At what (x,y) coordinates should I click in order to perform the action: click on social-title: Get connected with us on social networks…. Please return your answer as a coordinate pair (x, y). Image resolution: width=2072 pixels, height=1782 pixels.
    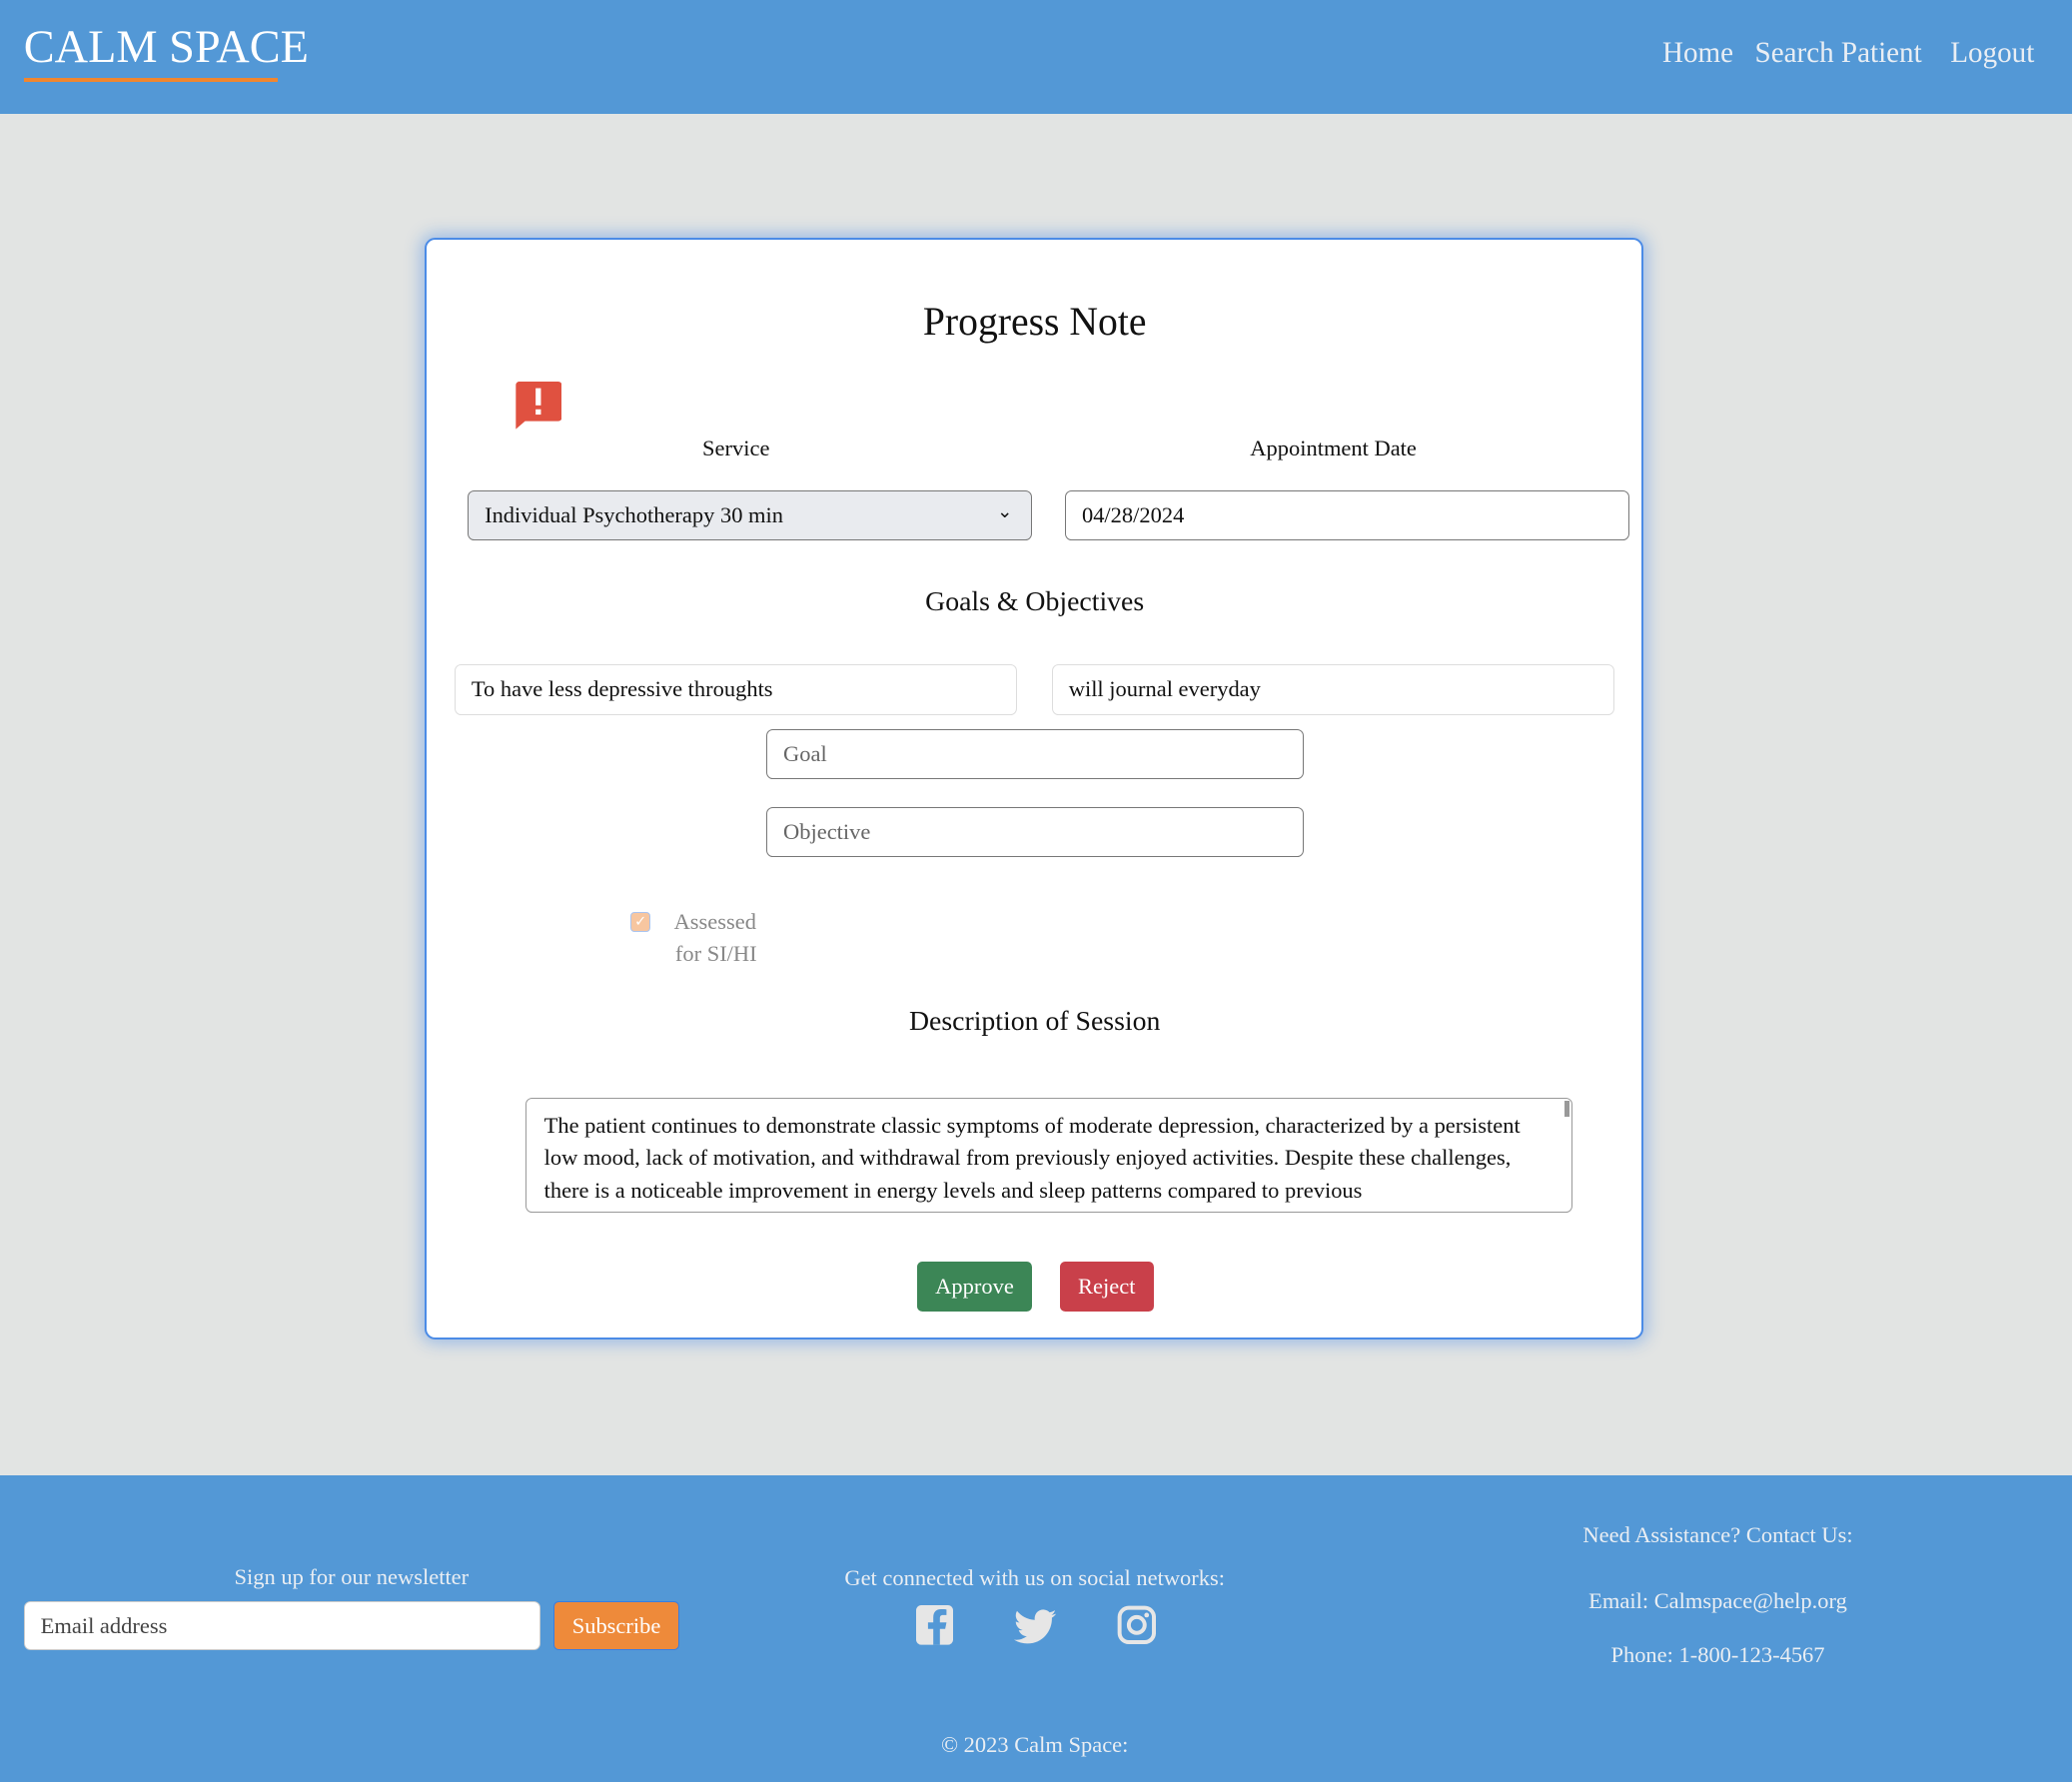
    Looking at the image, I should click on (1034, 1578).